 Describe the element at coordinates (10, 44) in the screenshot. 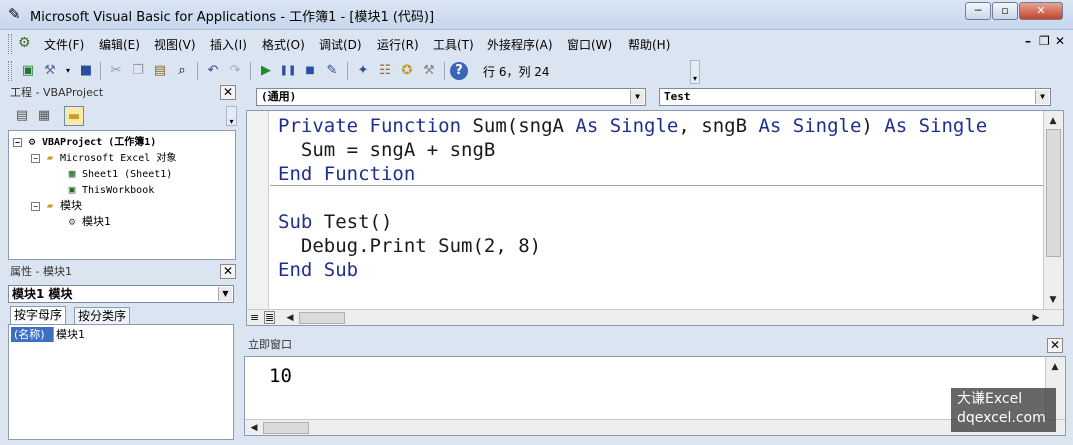

I see `menu-grip` at that location.